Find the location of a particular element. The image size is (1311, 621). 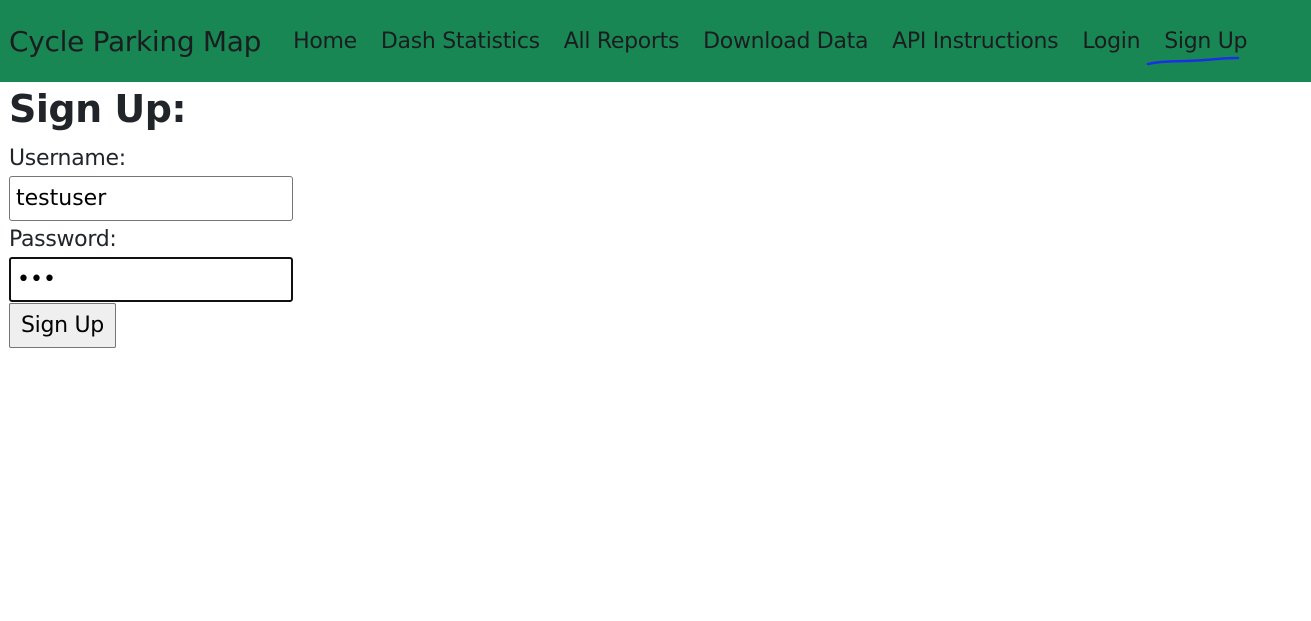

nav-link-api-instructions: API Instructions is located at coordinates (975, 41).